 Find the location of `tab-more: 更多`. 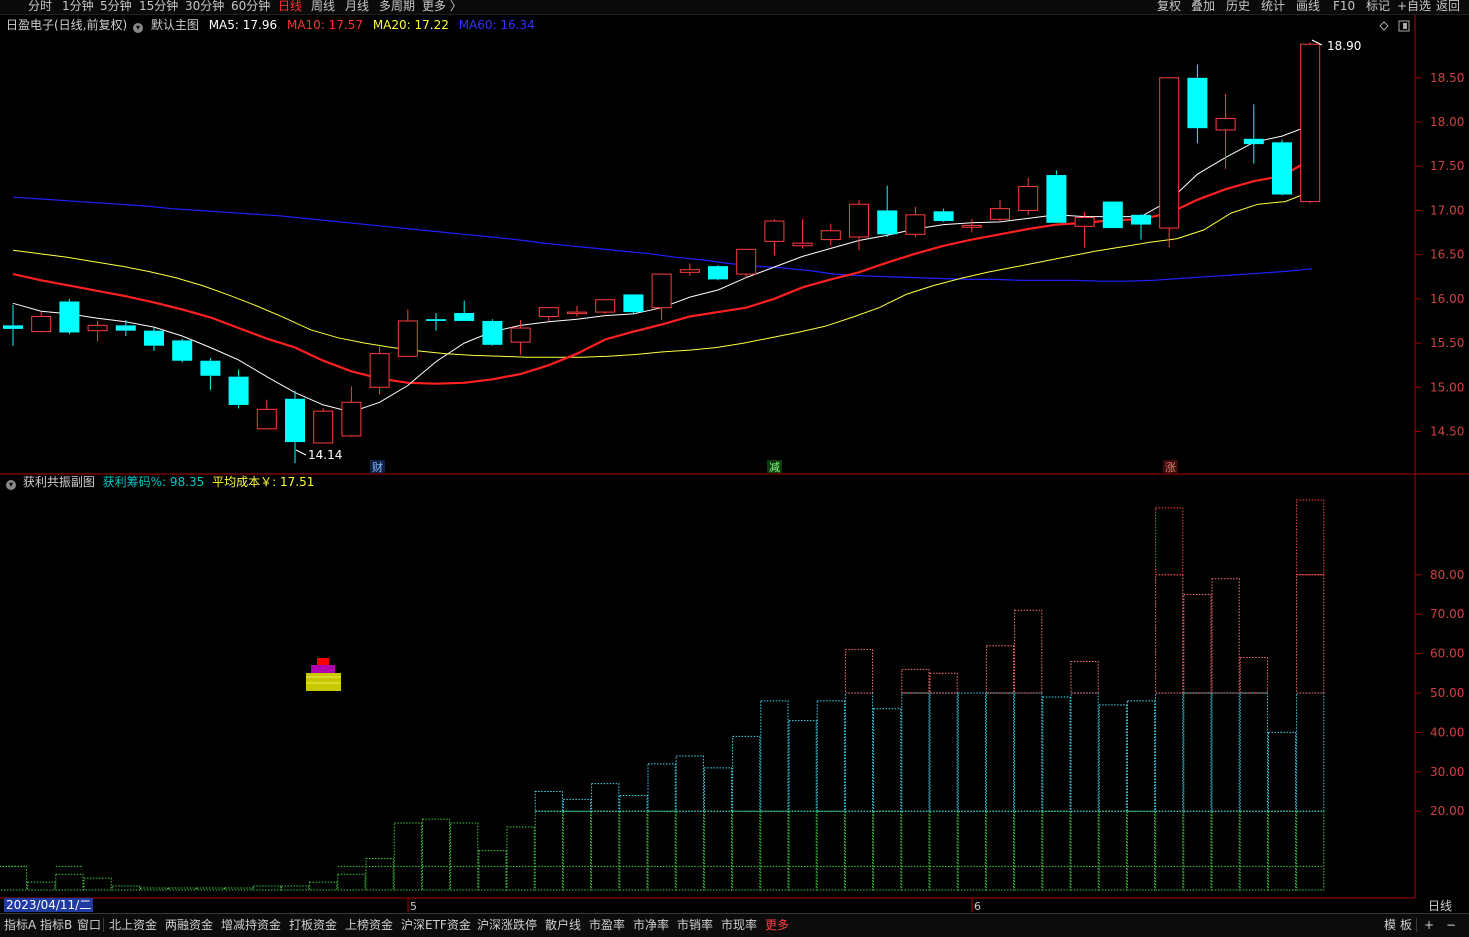

tab-more: 更多 is located at coordinates (777, 925).